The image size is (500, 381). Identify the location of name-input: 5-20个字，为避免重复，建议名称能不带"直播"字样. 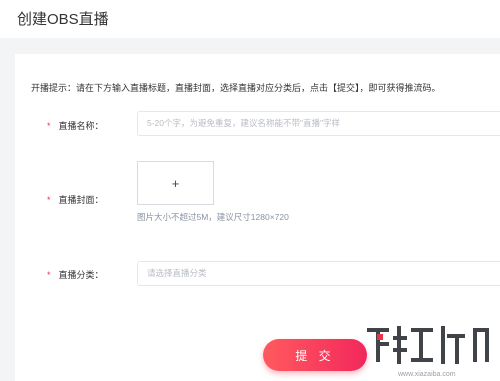
(318, 123).